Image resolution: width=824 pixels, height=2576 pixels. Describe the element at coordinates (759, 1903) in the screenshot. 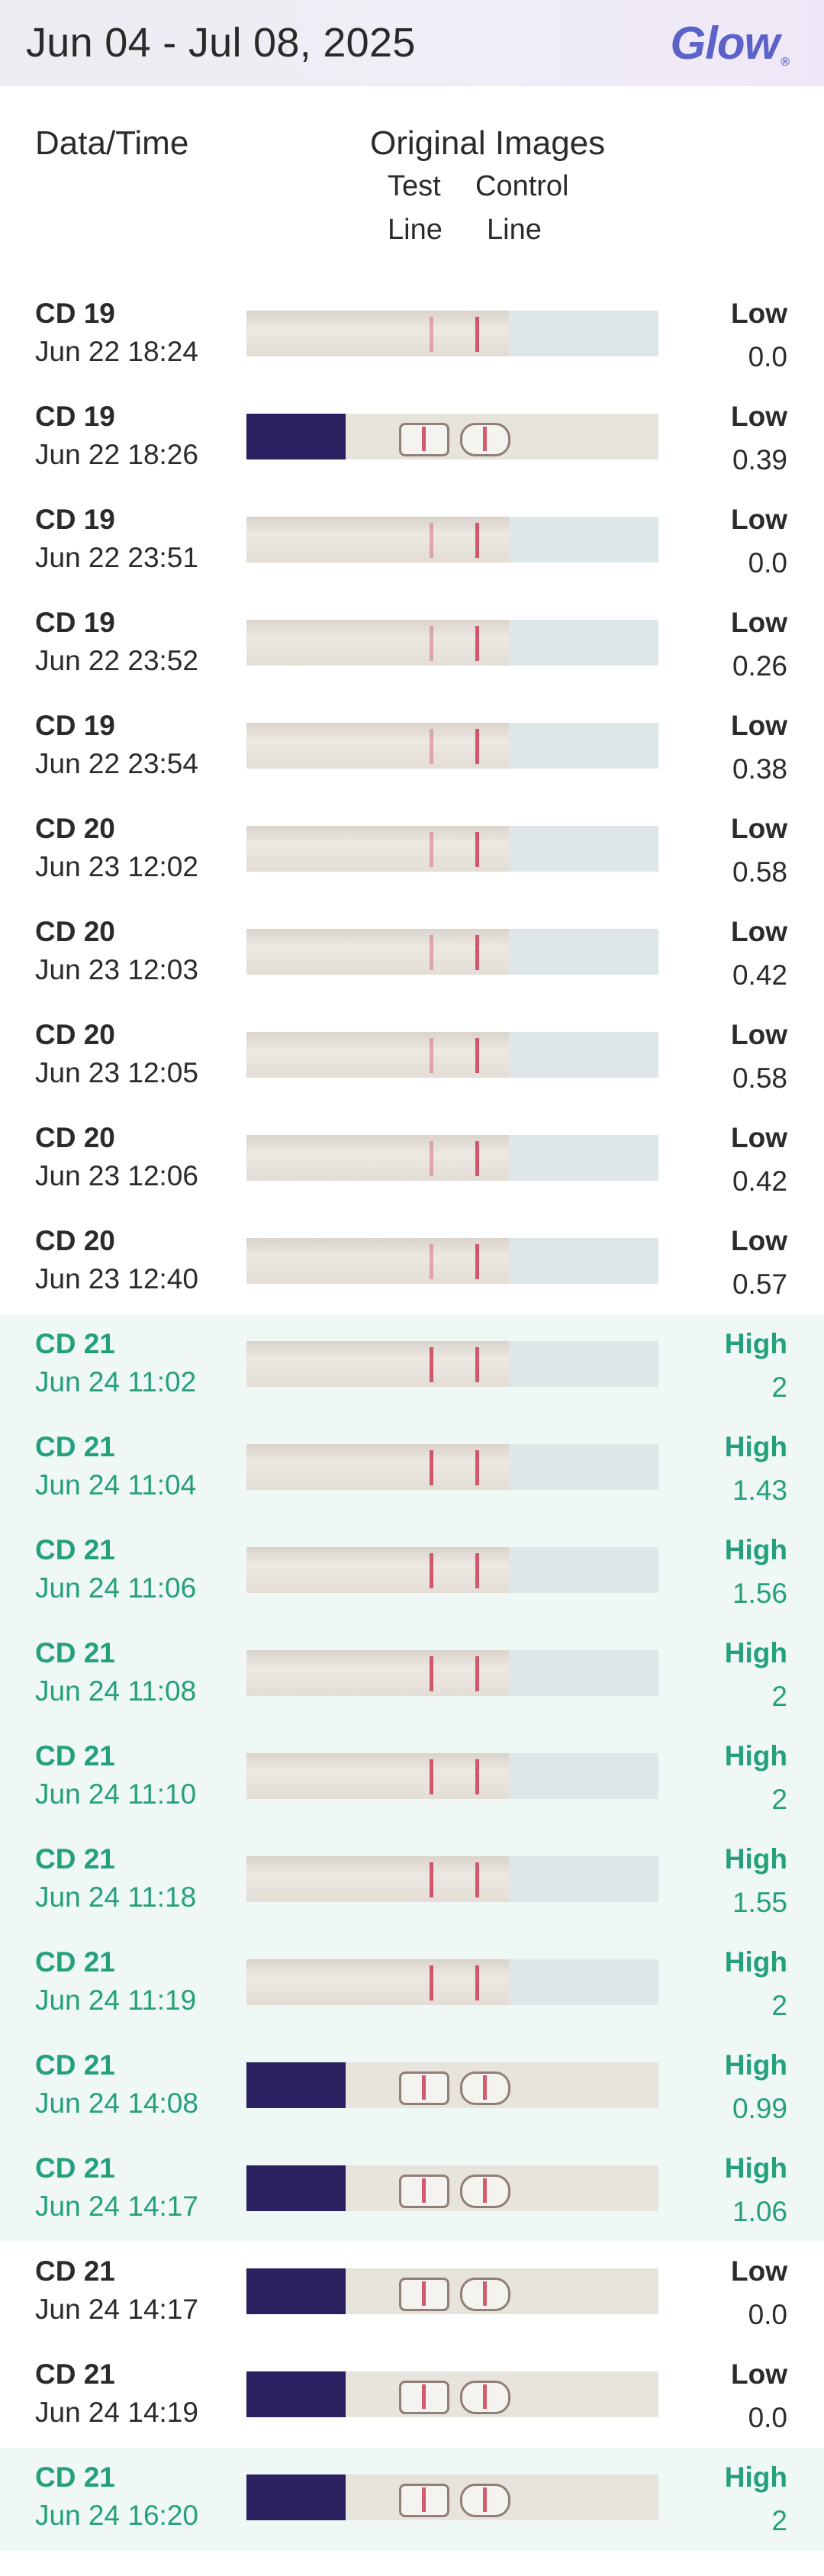

I see `result-value: 1.55` at that location.